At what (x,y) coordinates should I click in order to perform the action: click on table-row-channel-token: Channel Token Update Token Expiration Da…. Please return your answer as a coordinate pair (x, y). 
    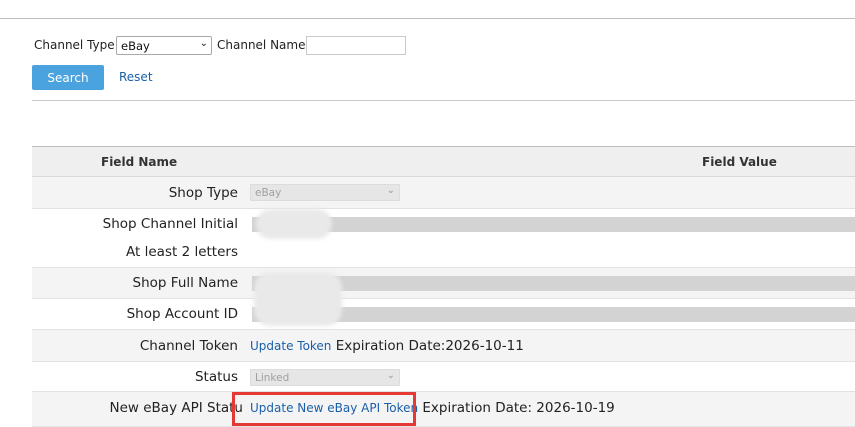
    Looking at the image, I should click on (443, 346).